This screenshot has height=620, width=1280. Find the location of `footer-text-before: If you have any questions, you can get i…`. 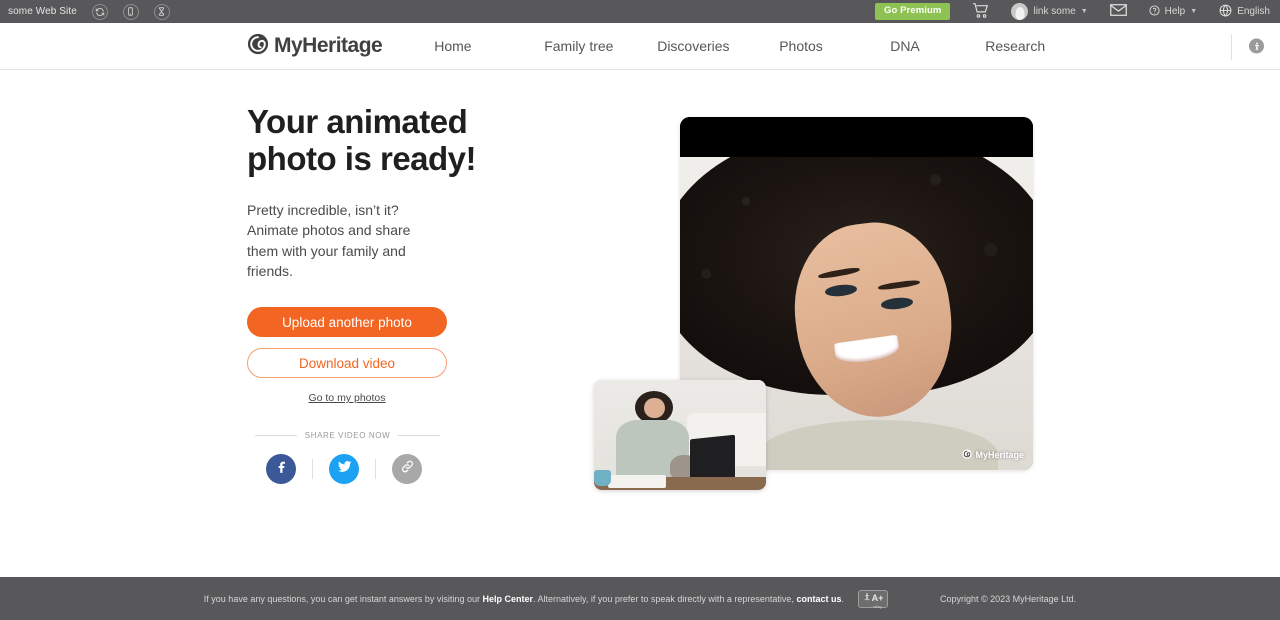

footer-text-before: If you have any questions, you can get i… is located at coordinates (343, 598).